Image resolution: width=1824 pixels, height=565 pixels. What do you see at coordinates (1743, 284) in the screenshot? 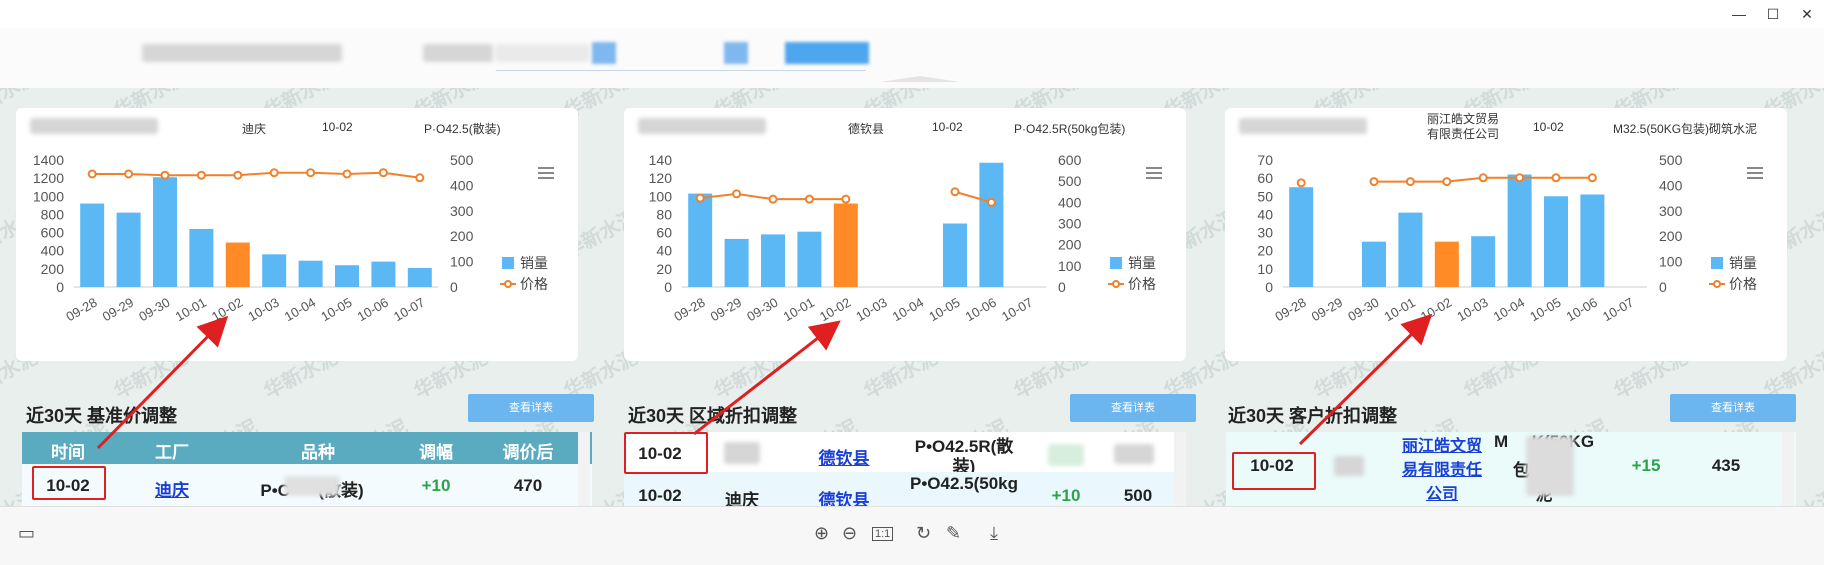
I see `legend-price-label: 价格` at bounding box center [1743, 284].